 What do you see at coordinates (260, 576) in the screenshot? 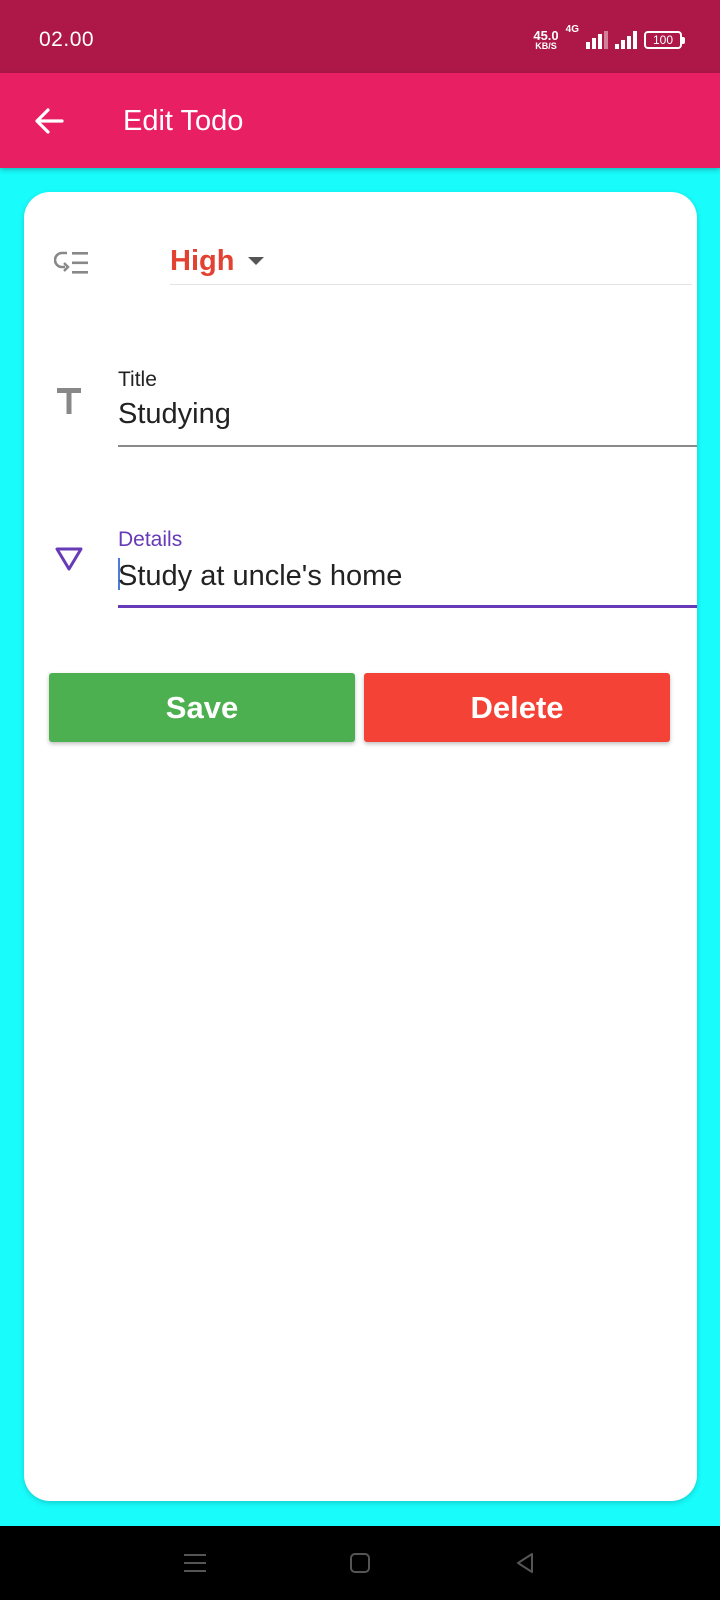
I see `details-input: Study at uncle's home` at bounding box center [260, 576].